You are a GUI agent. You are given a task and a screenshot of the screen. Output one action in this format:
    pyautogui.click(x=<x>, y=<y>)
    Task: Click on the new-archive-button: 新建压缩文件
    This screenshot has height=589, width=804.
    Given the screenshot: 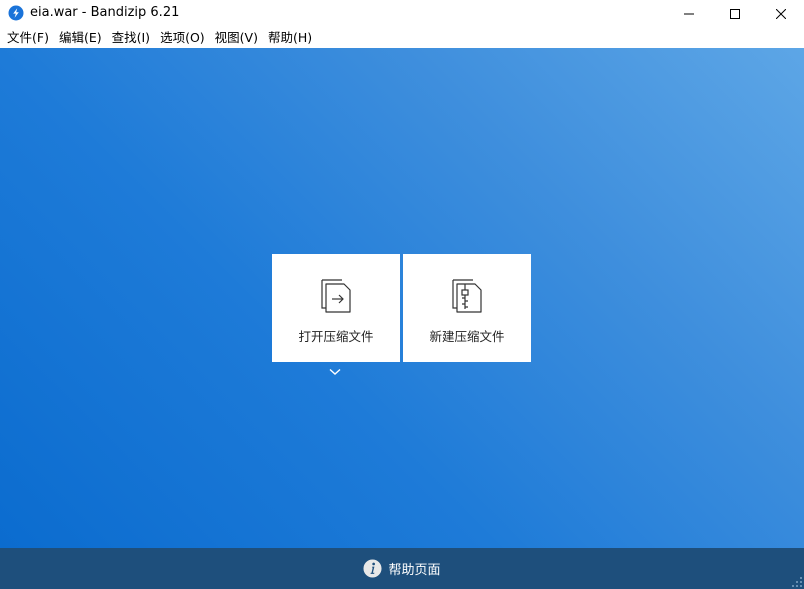 What is the action you would take?
    pyautogui.click(x=467, y=308)
    